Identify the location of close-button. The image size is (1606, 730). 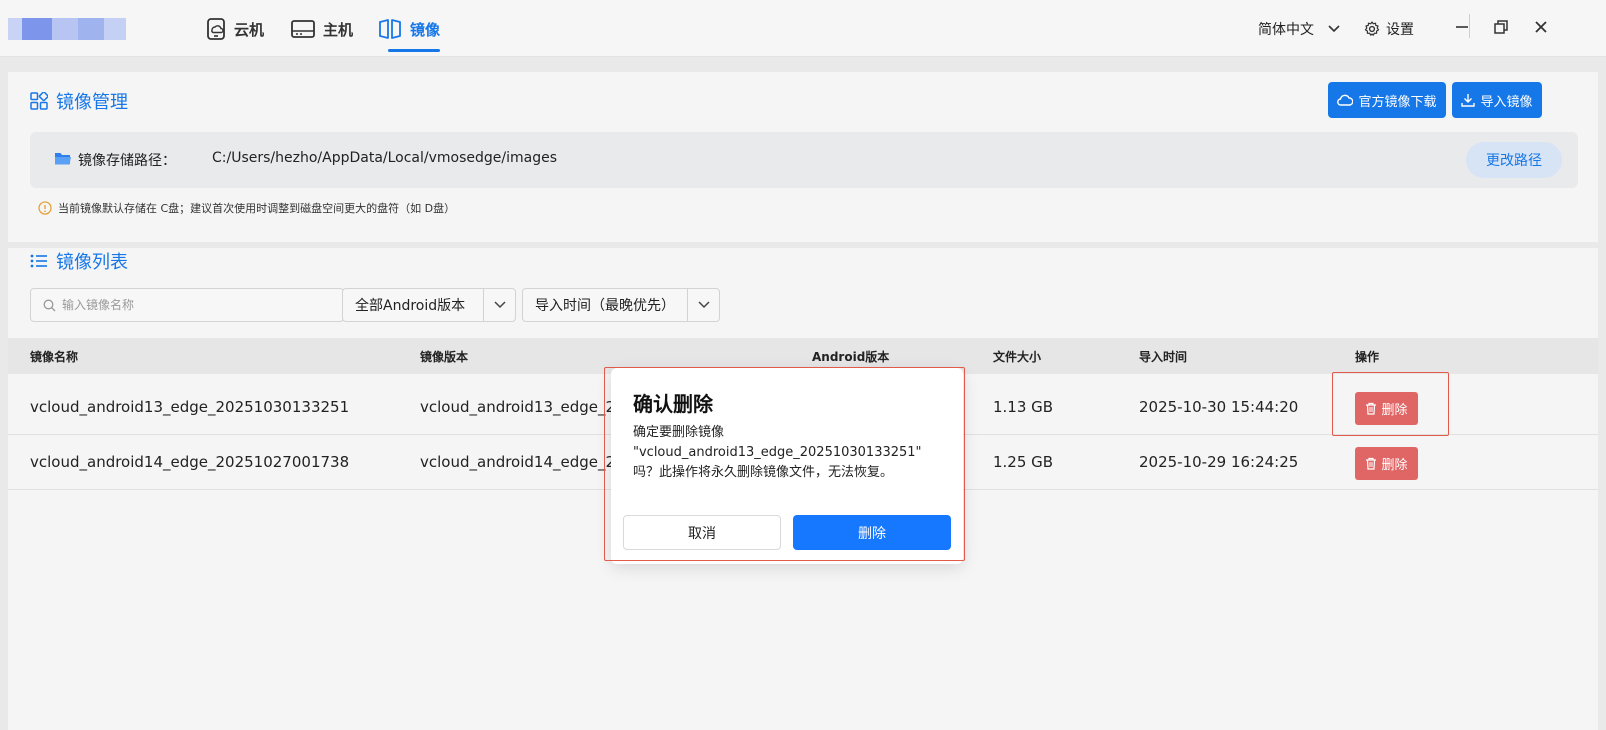
(1541, 27).